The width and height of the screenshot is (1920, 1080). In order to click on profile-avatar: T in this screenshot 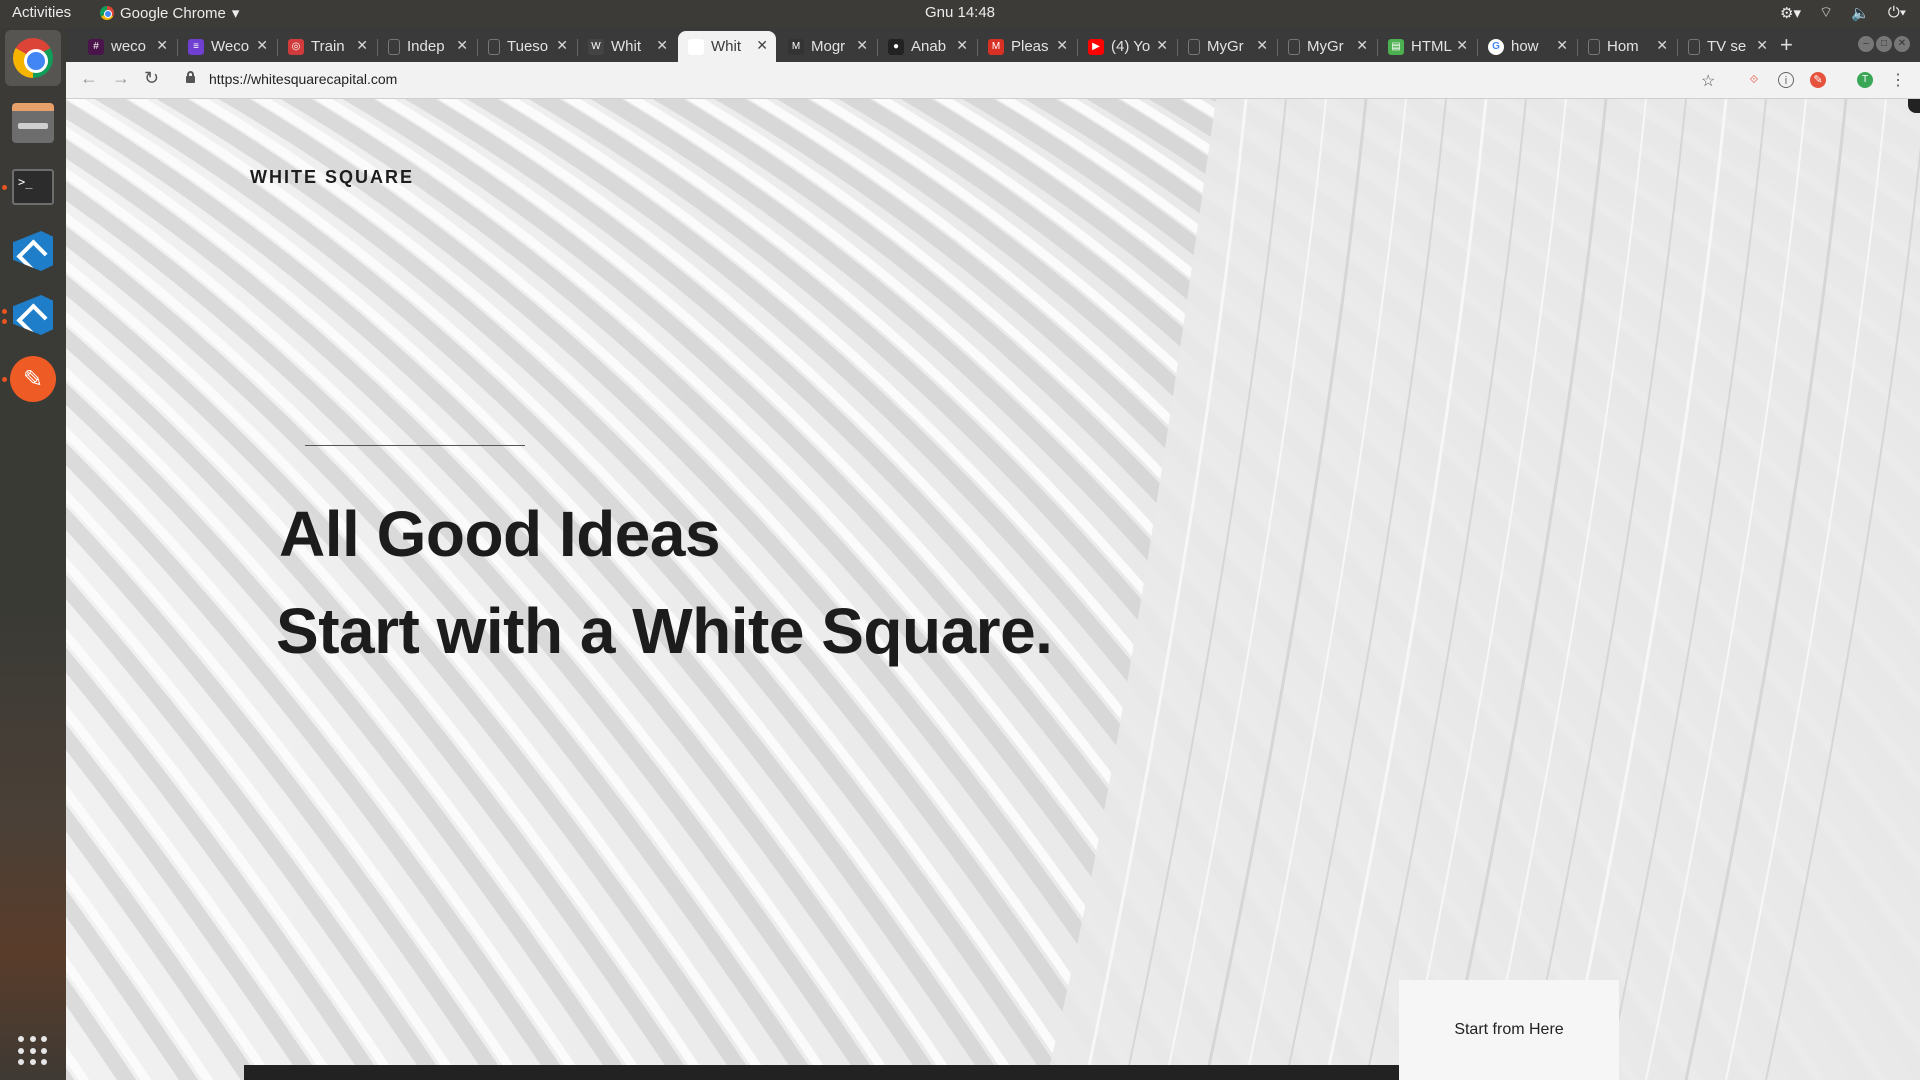, I will do `click(1865, 80)`.